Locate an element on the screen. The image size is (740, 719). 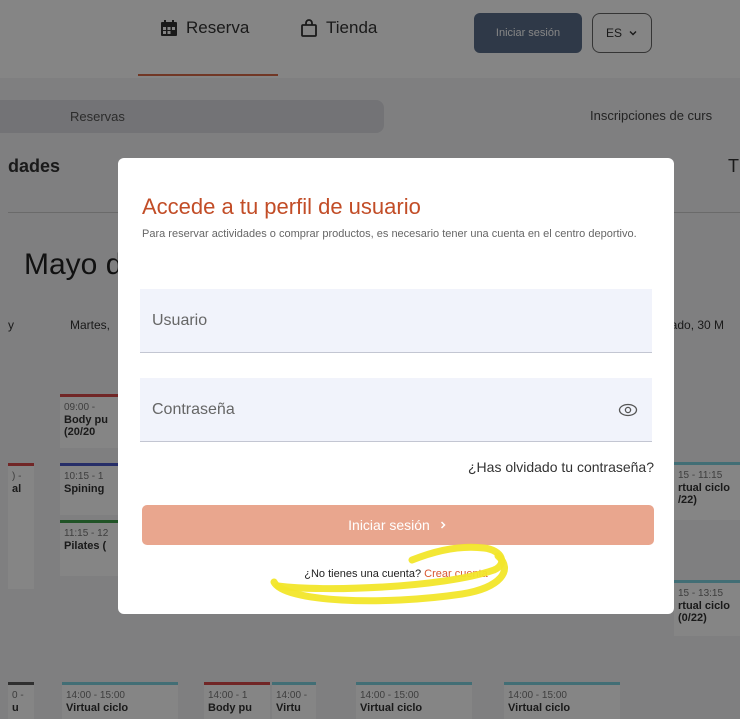
eye-icon is located at coordinates (628, 410).